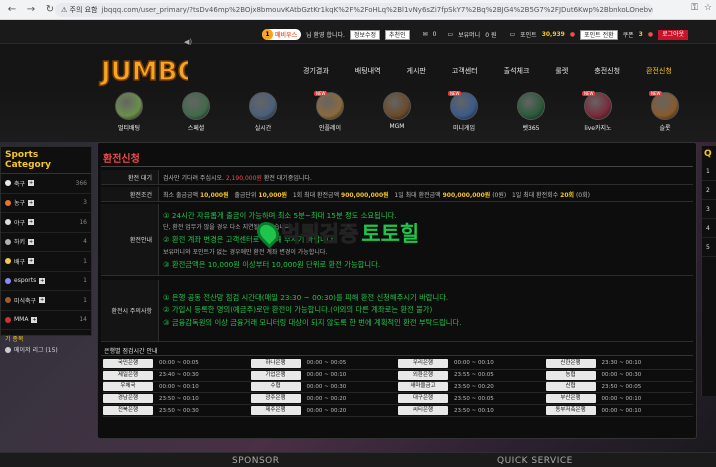 This screenshot has height=467, width=716. I want to click on schedule-cell: 부산은행 00:00 ~ 00:10, so click(619, 399).